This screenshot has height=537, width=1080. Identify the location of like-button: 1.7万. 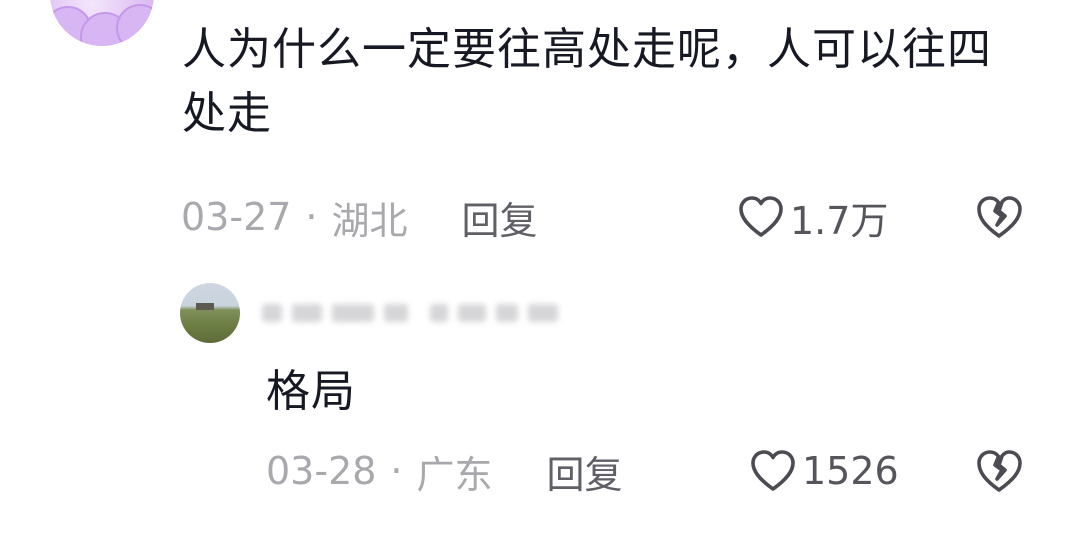
(813, 217).